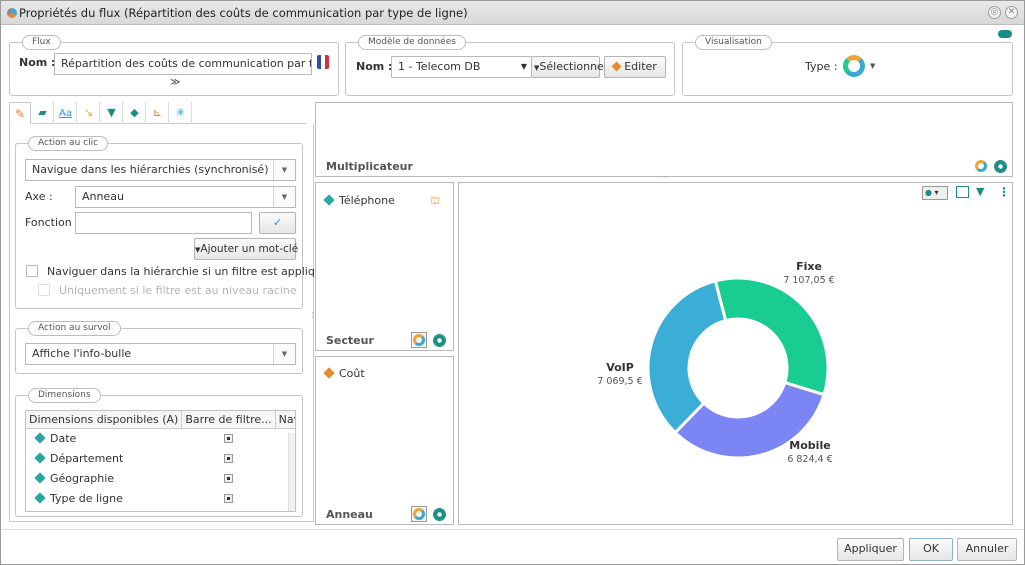 The image size is (1025, 565). What do you see at coordinates (103, 196) in the screenshot?
I see `axis-value: Anneau` at bounding box center [103, 196].